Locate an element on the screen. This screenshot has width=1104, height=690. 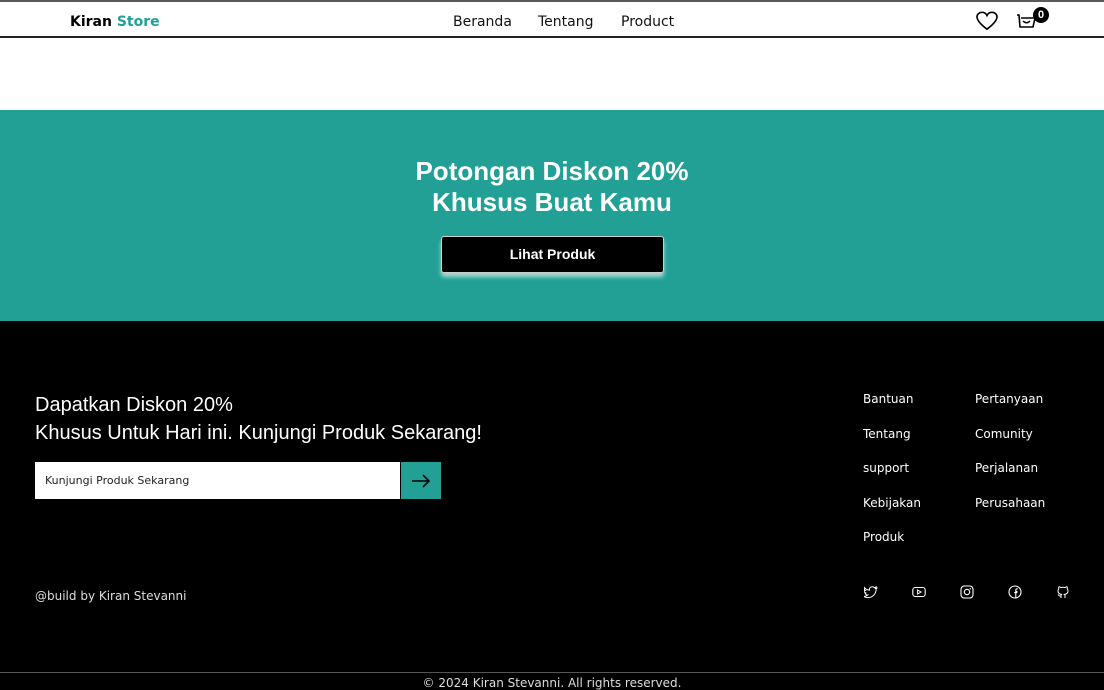
promo-title-line1: Potongan Diskon 20% is located at coordinates (552, 171).